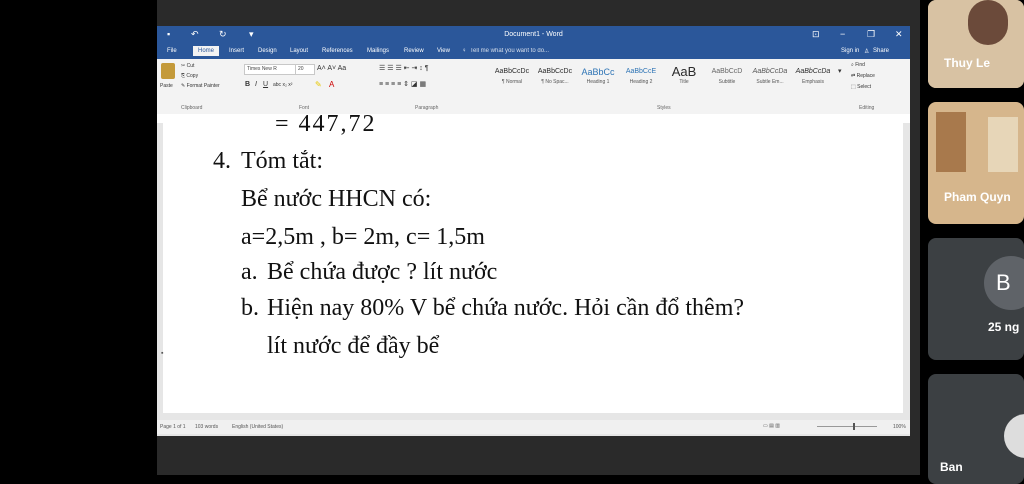  I want to click on strikethrough-button: abc x₂ x², so click(282, 85).